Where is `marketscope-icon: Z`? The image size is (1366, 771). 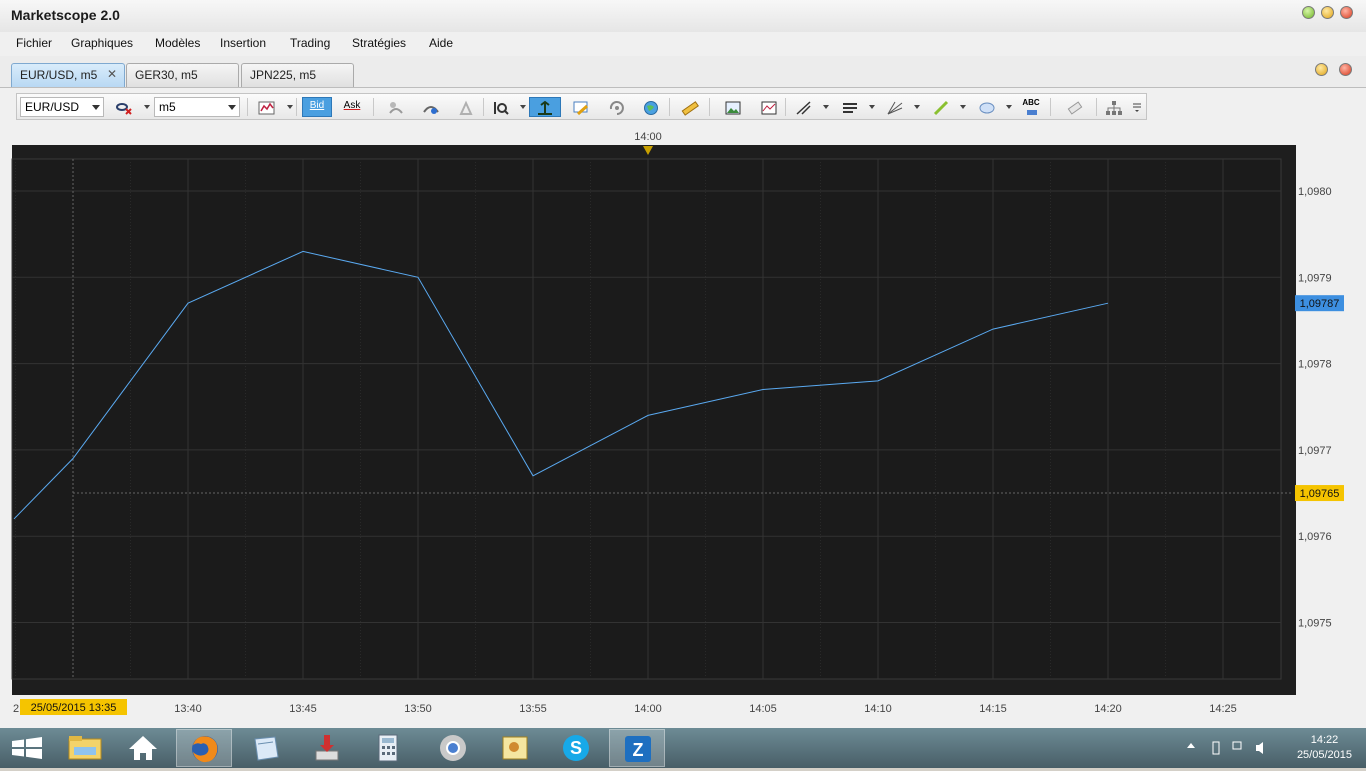
marketscope-icon: Z is located at coordinates (638, 749).